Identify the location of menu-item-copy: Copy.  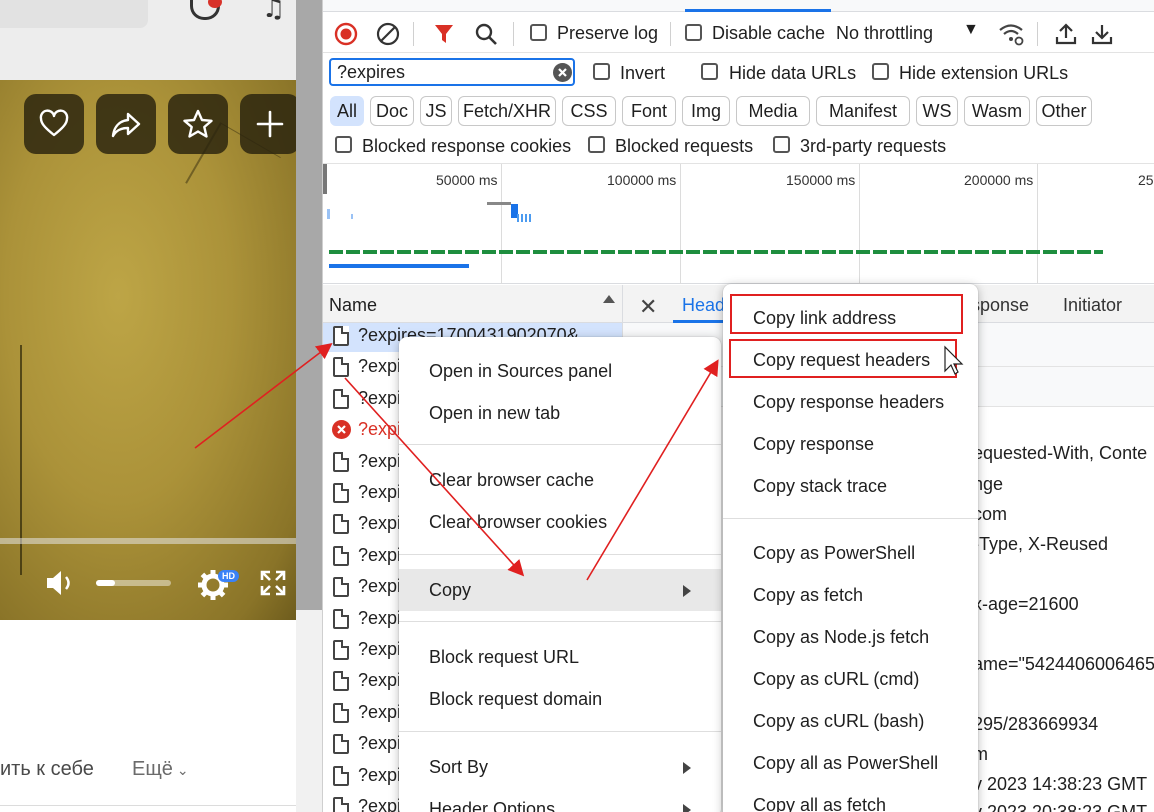
(560, 590).